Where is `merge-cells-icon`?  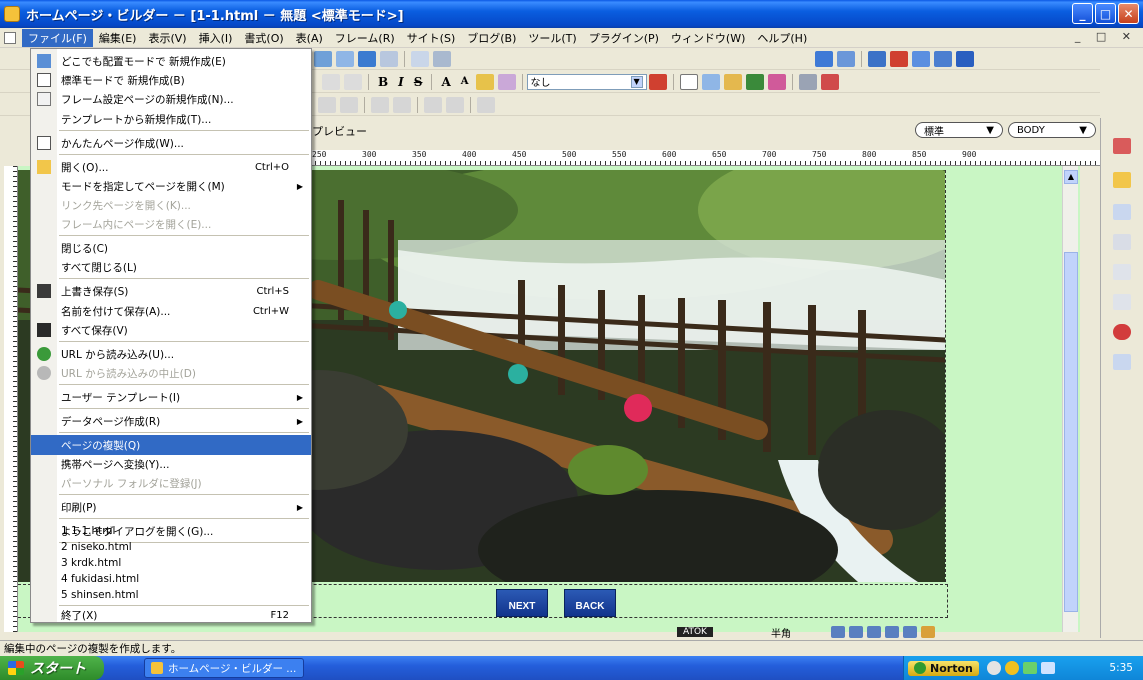
merge-cells-icon is located at coordinates (380, 104).